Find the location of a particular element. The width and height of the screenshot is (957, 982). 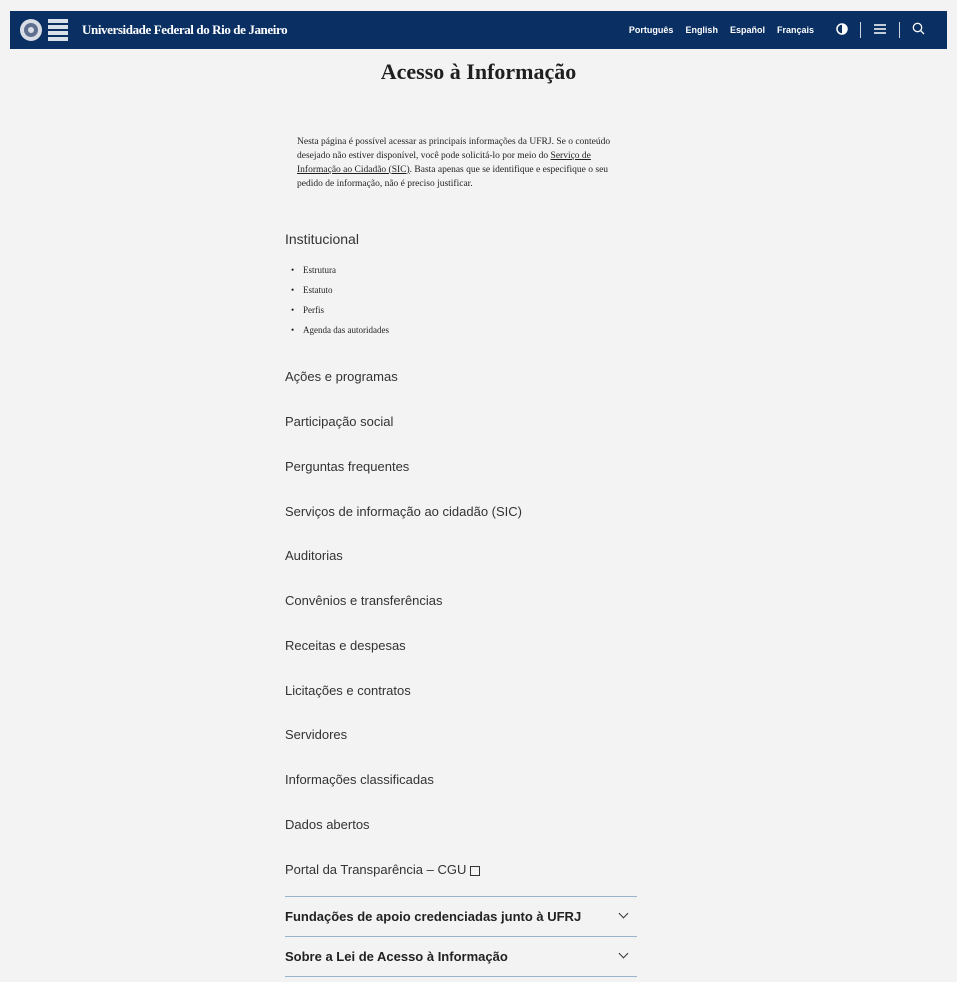

list-item: Agenda das autoridades is located at coordinates (337, 330).